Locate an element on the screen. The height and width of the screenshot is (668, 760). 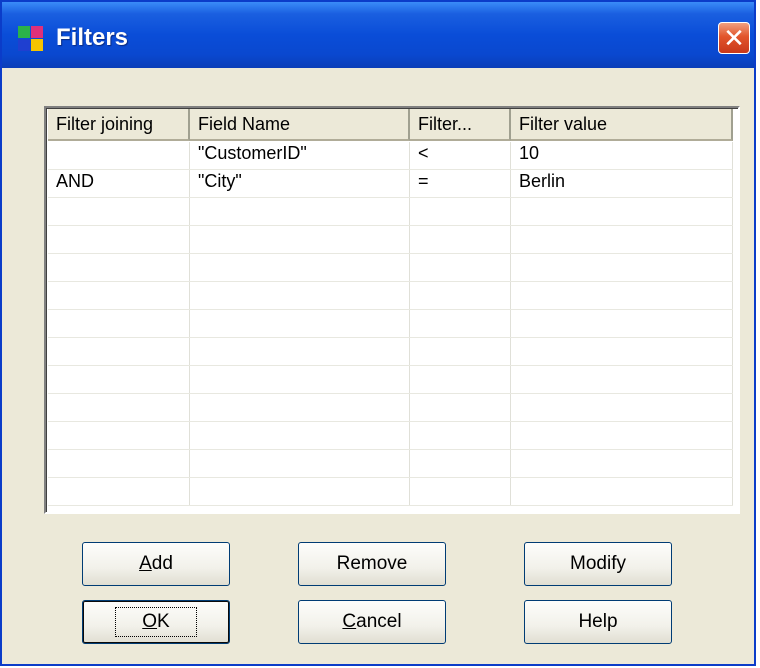
ok-button-label: OK is located at coordinates (156, 622).